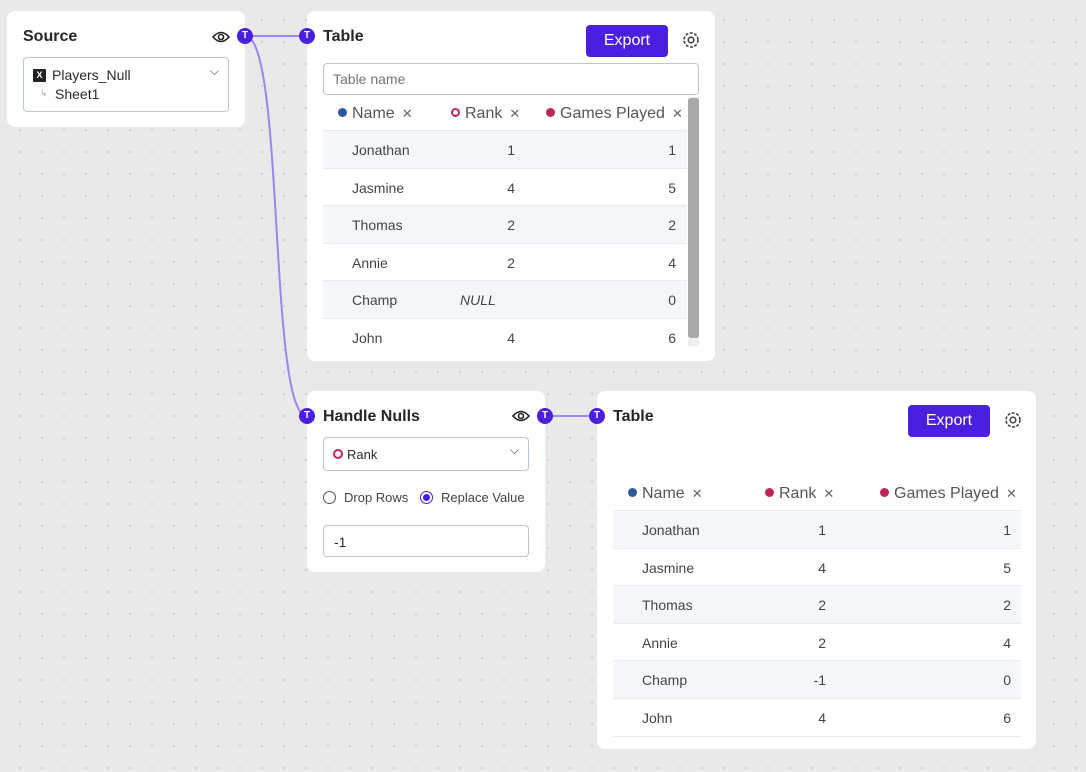 The image size is (1086, 772). Describe the element at coordinates (245, 36) in the screenshot. I see `source-output-port: T` at that location.